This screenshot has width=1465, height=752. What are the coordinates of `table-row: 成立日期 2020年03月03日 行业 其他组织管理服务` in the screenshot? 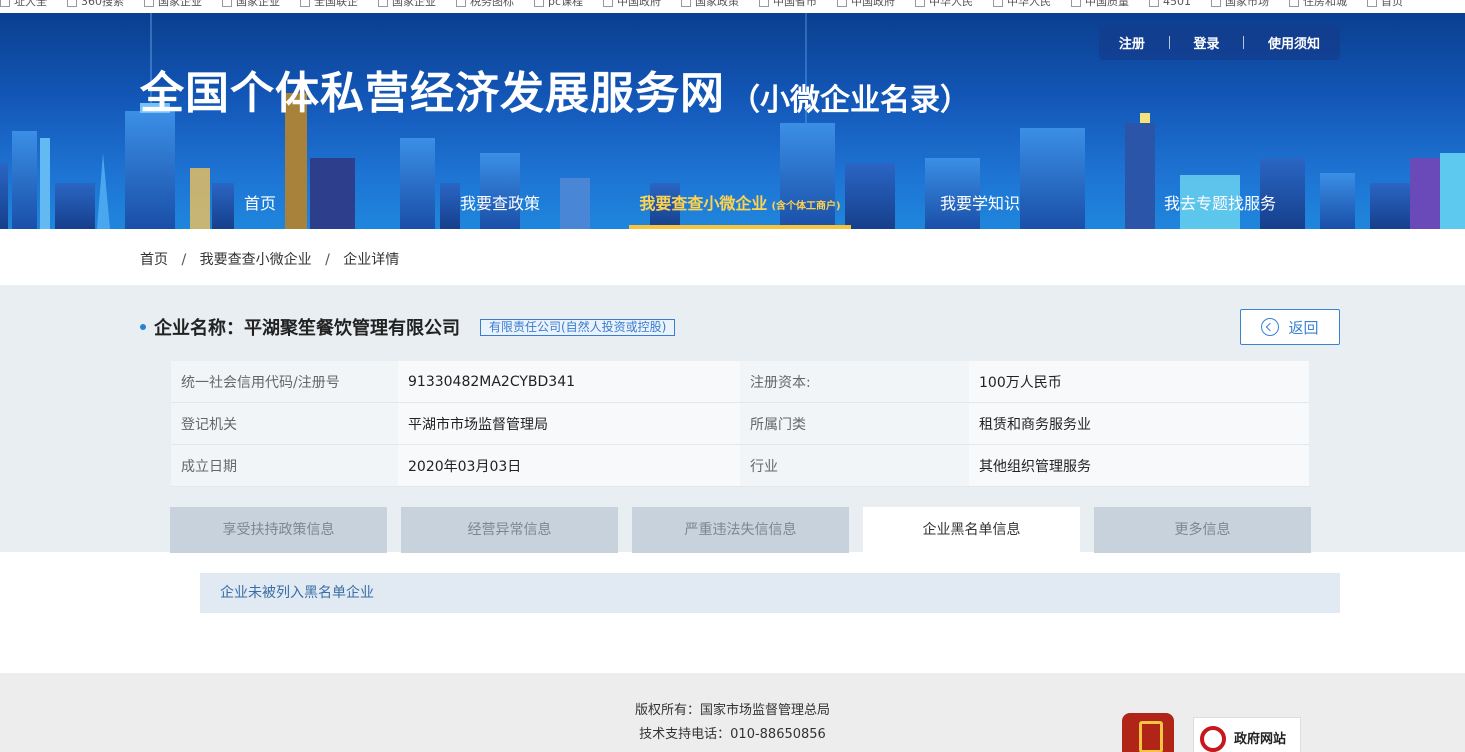 It's located at (740, 466).